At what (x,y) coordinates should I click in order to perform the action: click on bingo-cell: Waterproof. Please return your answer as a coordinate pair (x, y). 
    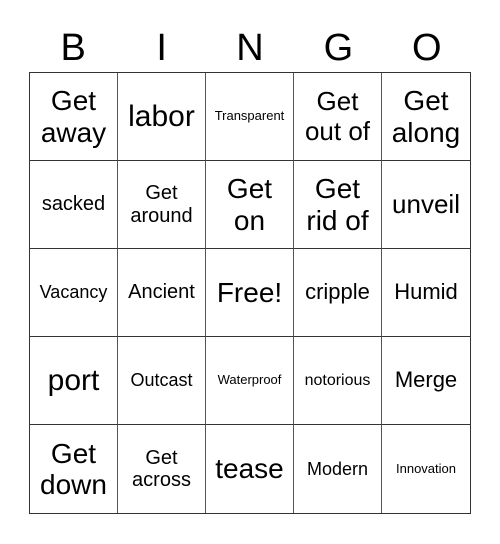
    Looking at the image, I should click on (250, 381).